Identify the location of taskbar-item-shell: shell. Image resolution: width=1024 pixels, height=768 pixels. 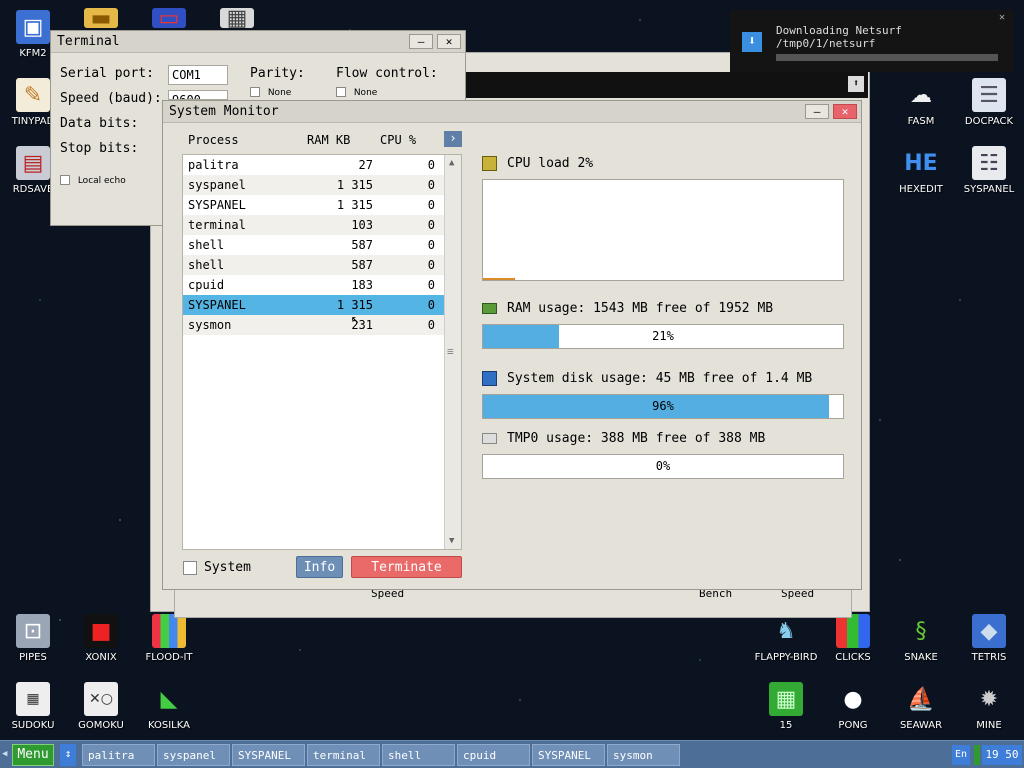
(418, 755).